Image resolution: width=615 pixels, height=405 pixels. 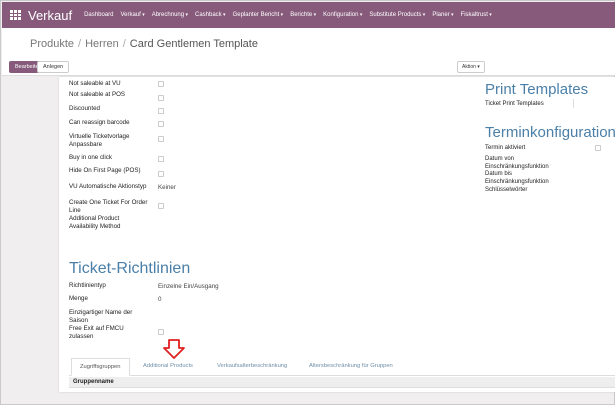 What do you see at coordinates (99, 140) in the screenshot?
I see `field-label: Virtuelle Ticketvorlage Anpassbare` at bounding box center [99, 140].